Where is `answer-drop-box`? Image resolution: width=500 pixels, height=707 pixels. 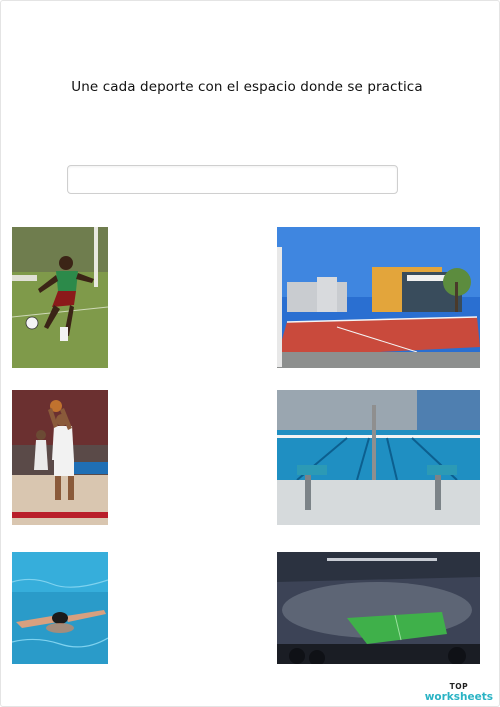 answer-drop-box is located at coordinates (232, 179).